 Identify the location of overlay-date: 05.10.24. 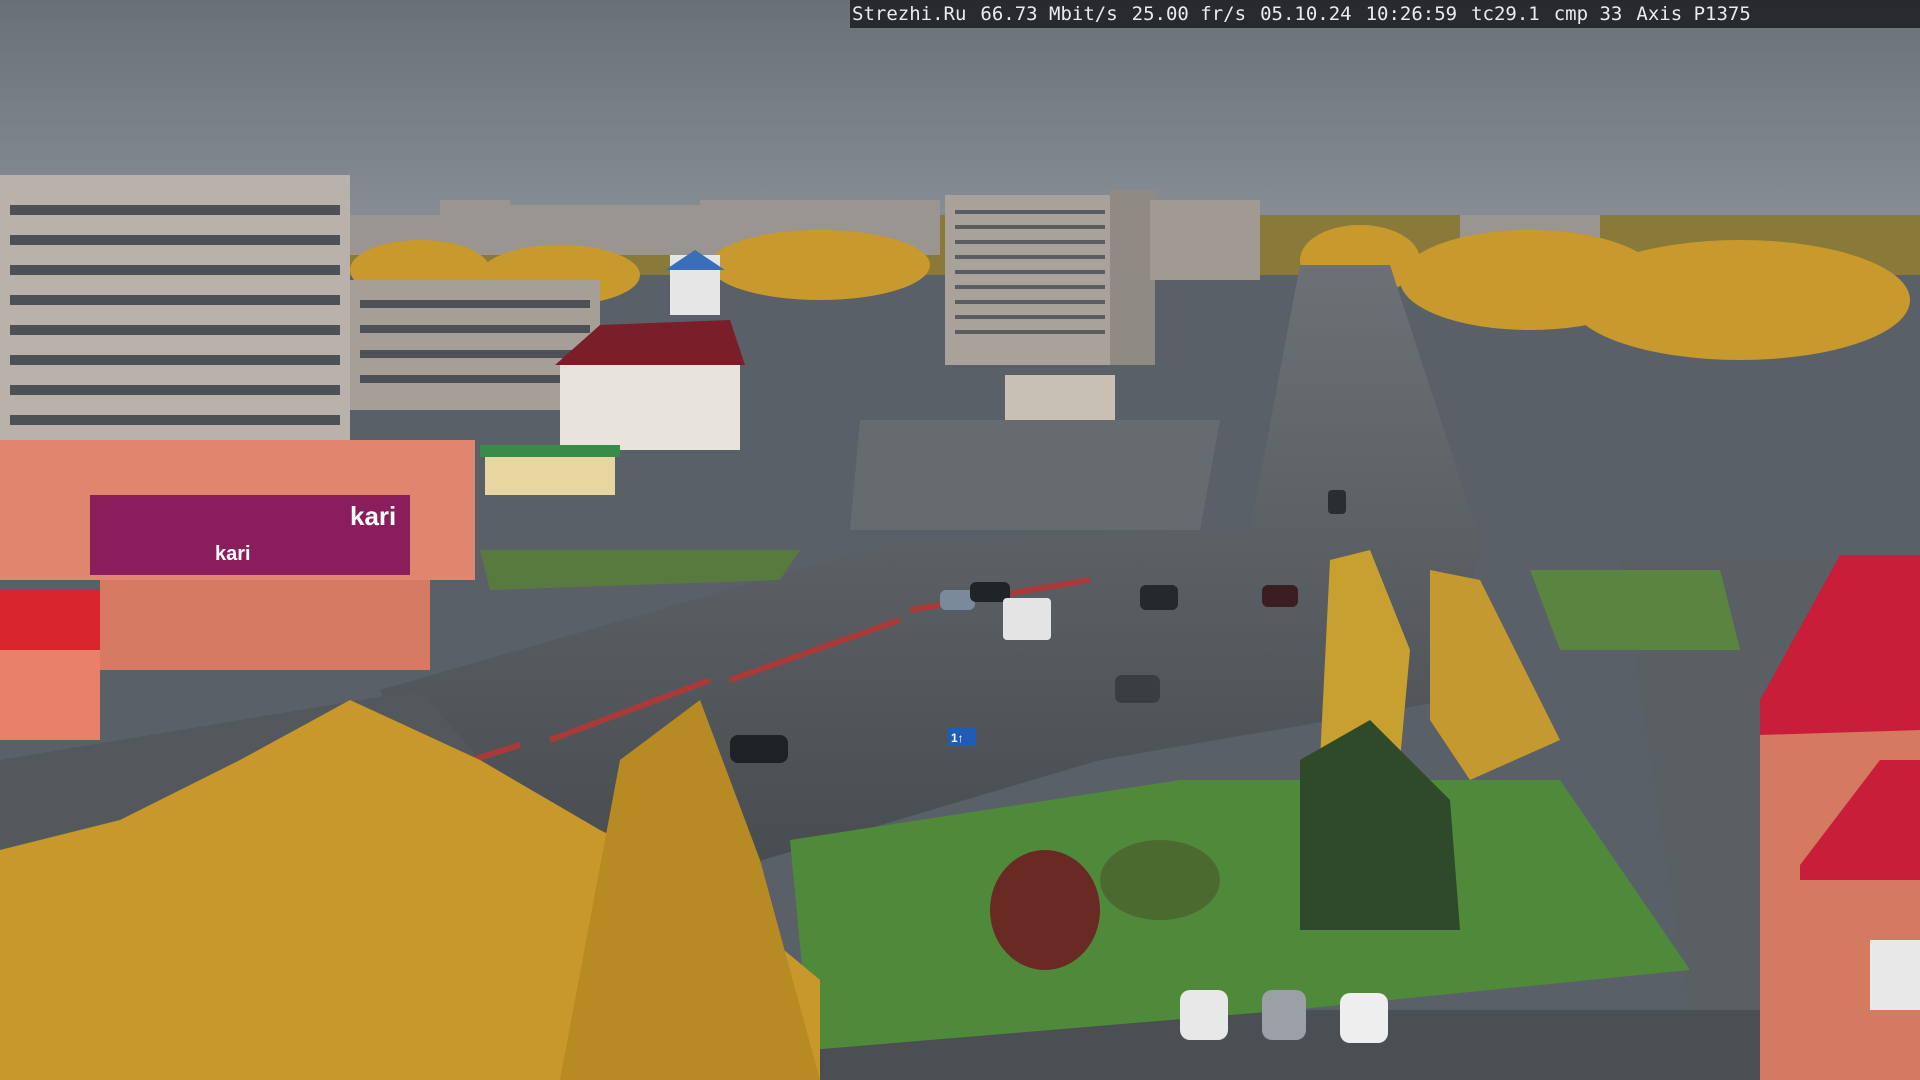
(1306, 14).